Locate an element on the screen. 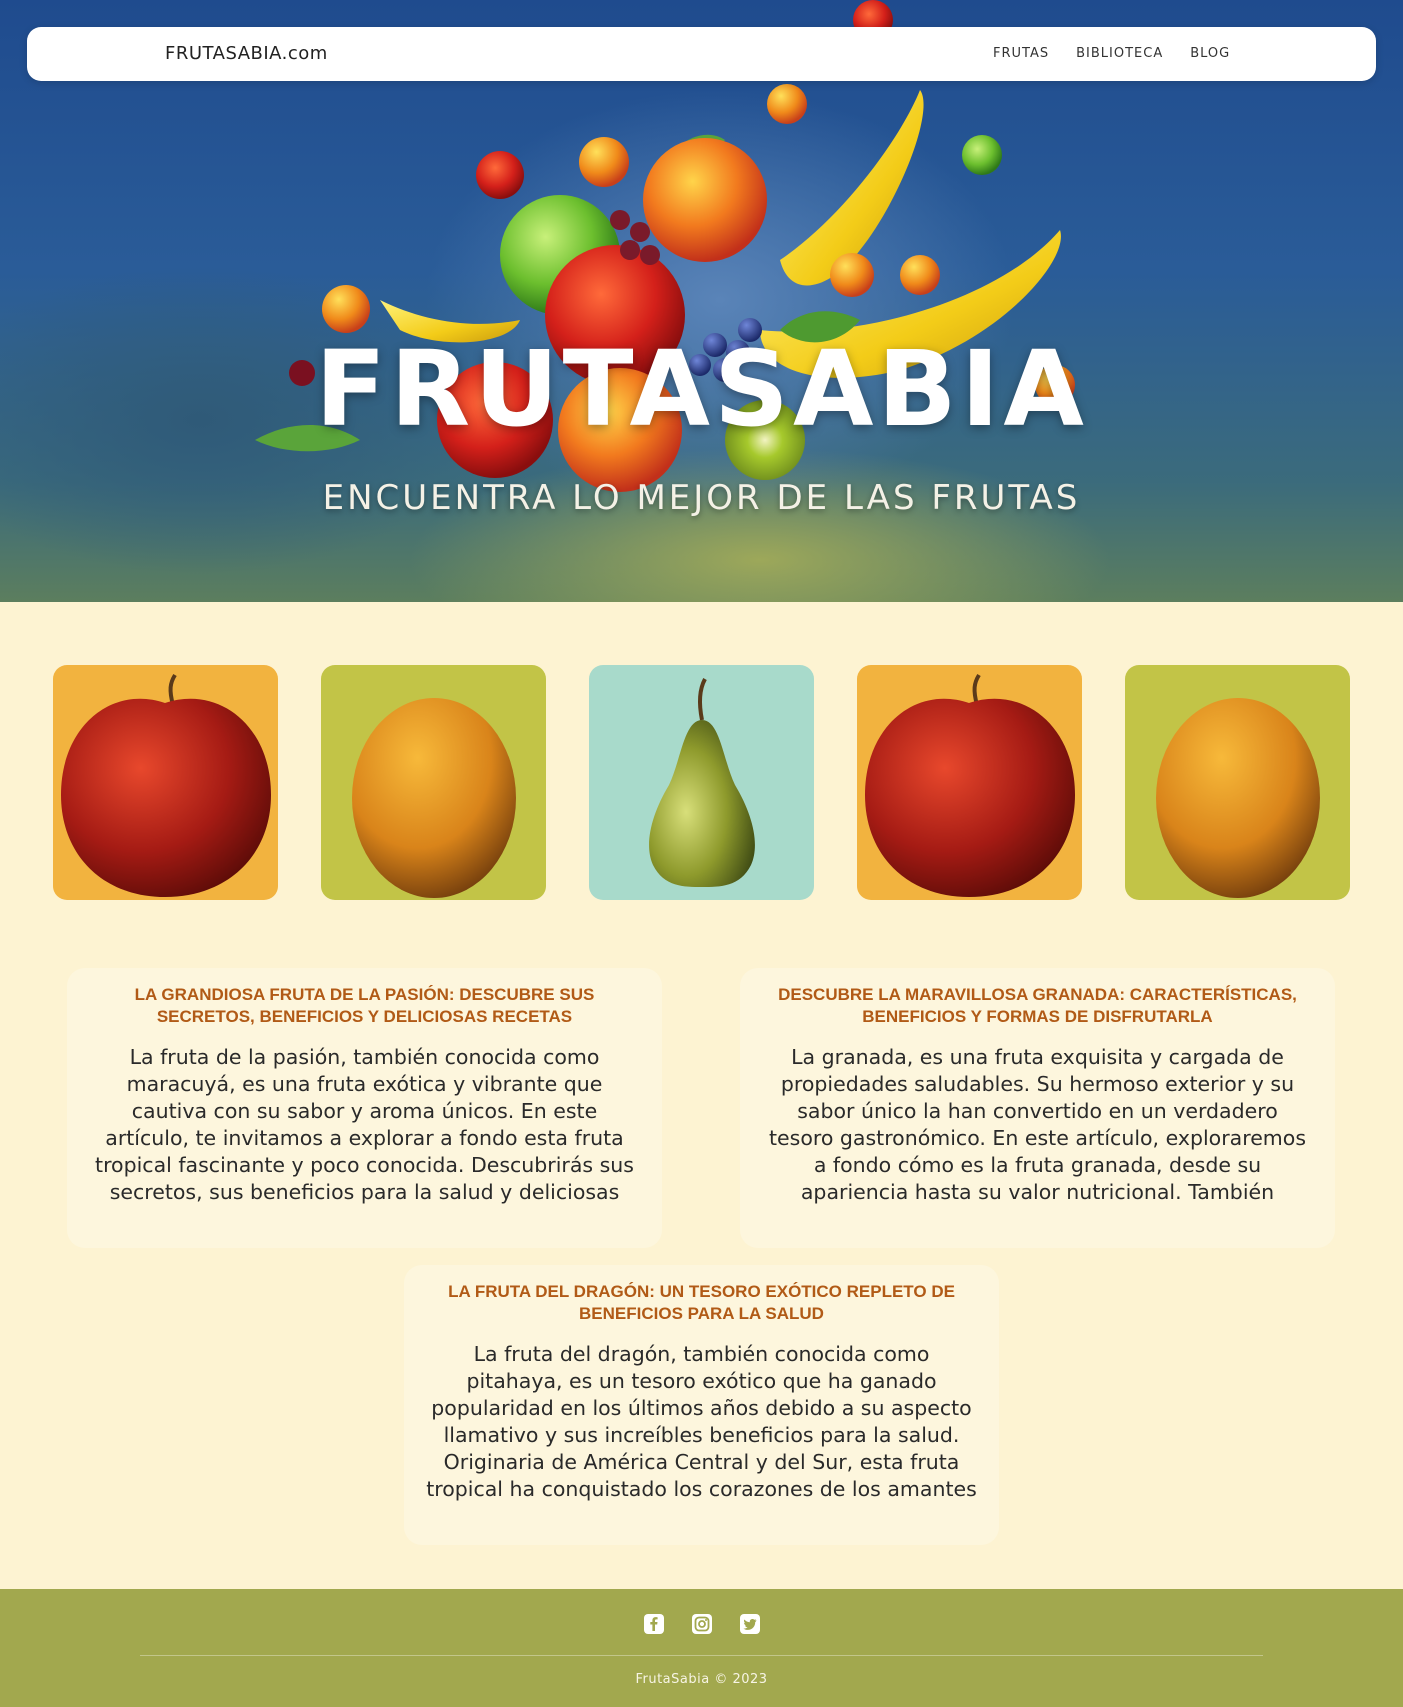 The width and height of the screenshot is (1403, 1707). facebook-icon is located at coordinates (653, 1624).